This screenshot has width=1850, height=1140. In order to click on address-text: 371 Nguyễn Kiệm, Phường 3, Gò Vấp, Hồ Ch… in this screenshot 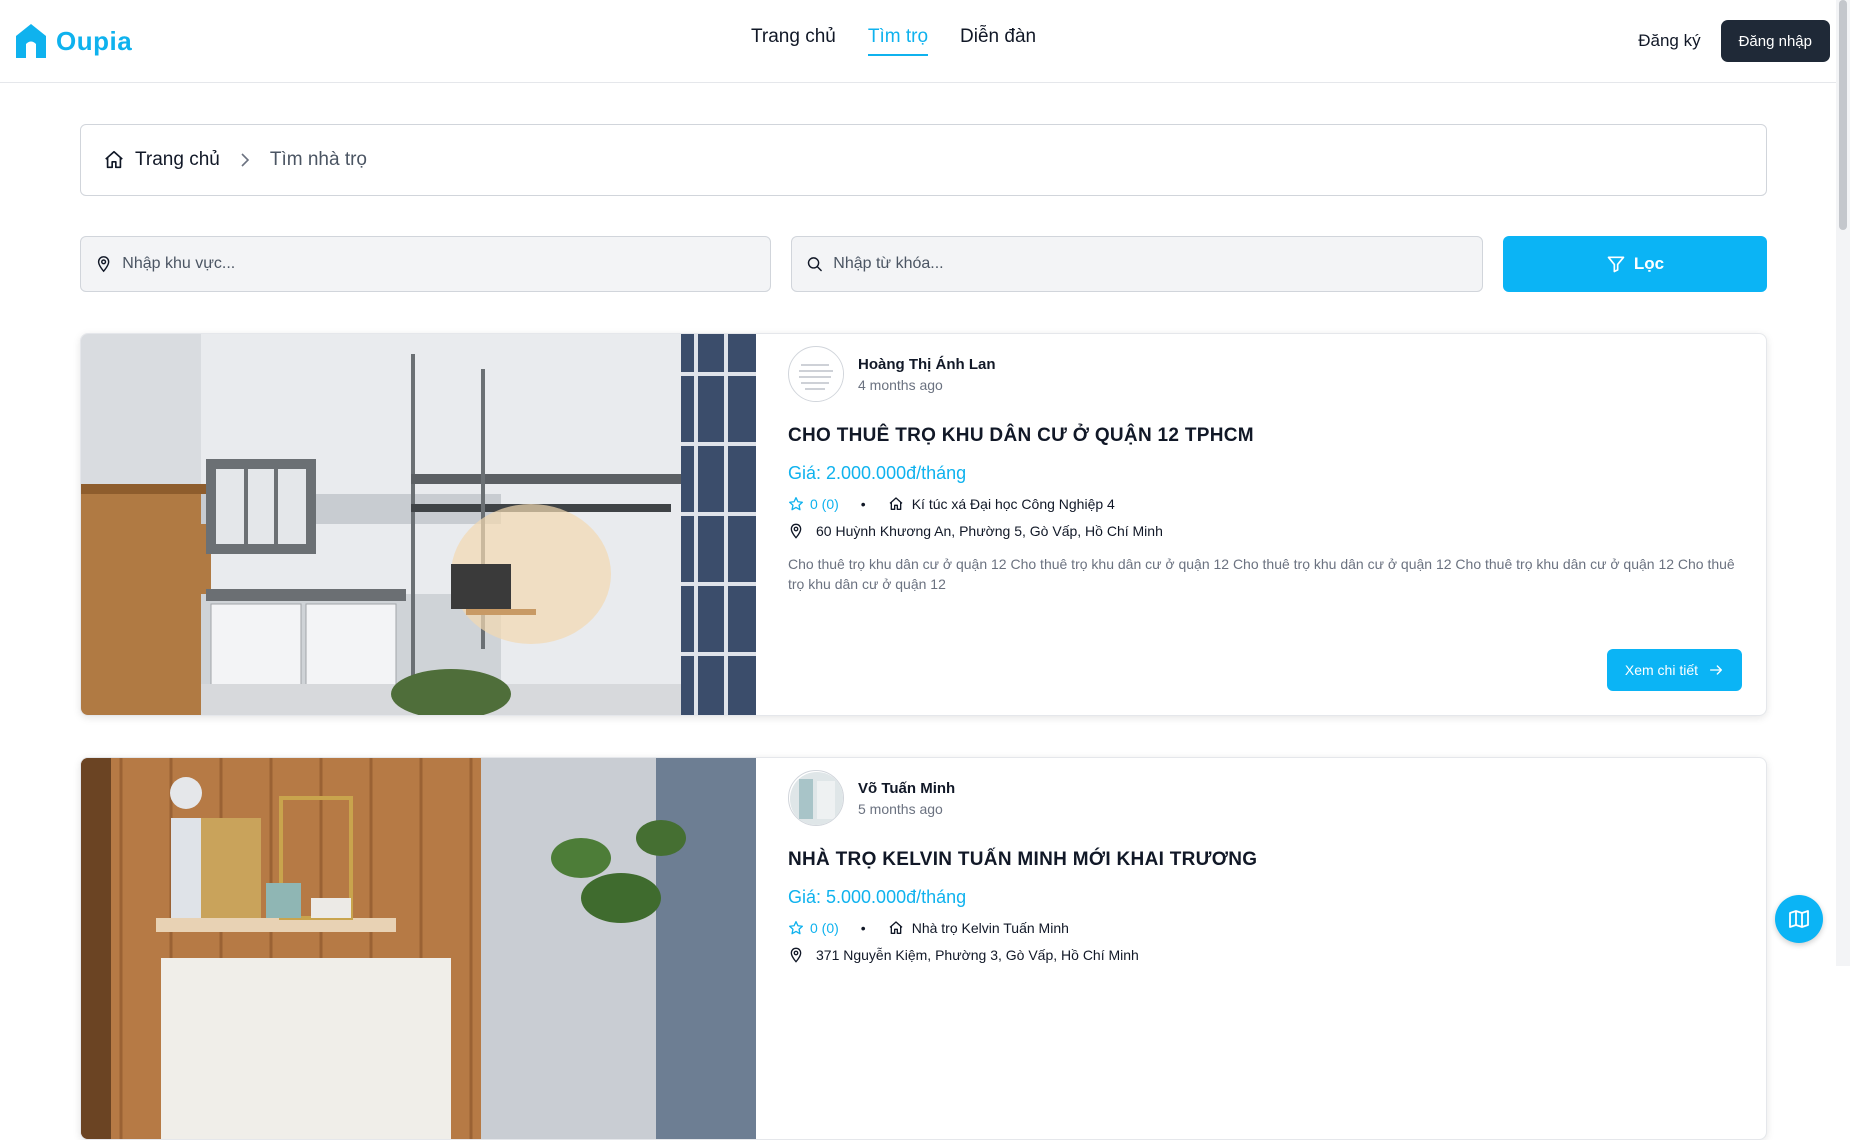, I will do `click(977, 955)`.